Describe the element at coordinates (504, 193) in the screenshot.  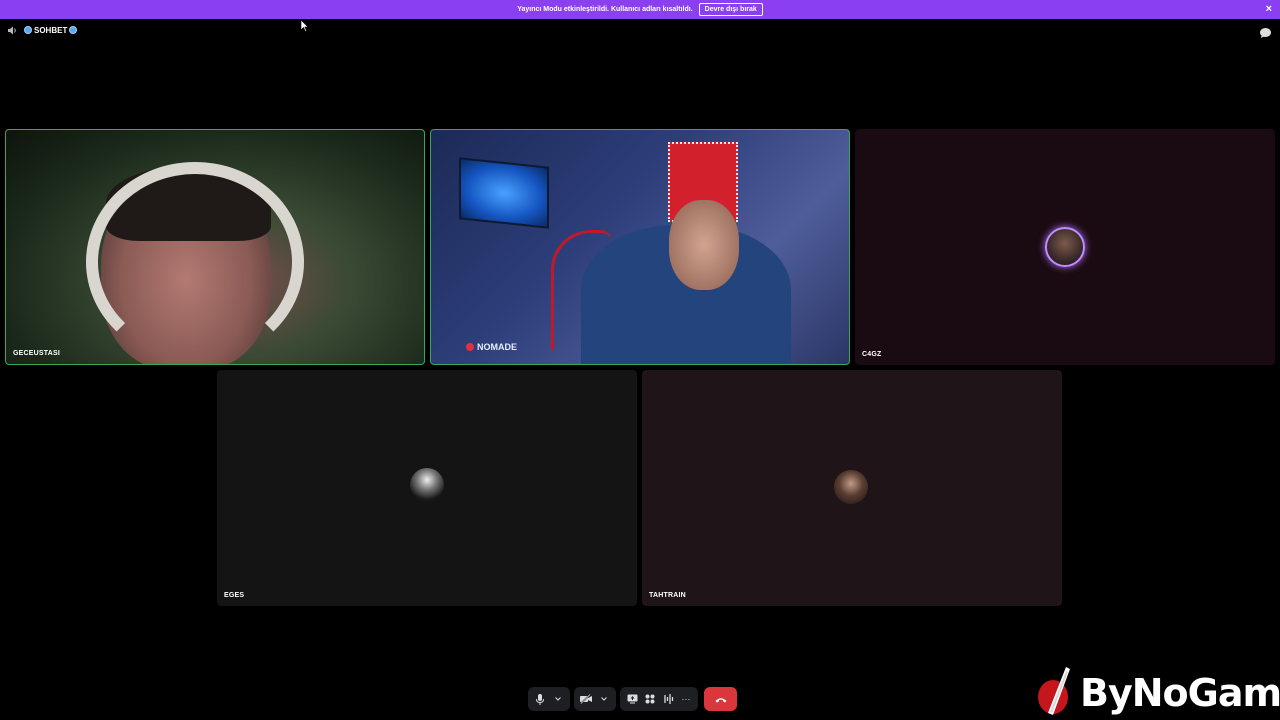
I see `webcam-video` at that location.